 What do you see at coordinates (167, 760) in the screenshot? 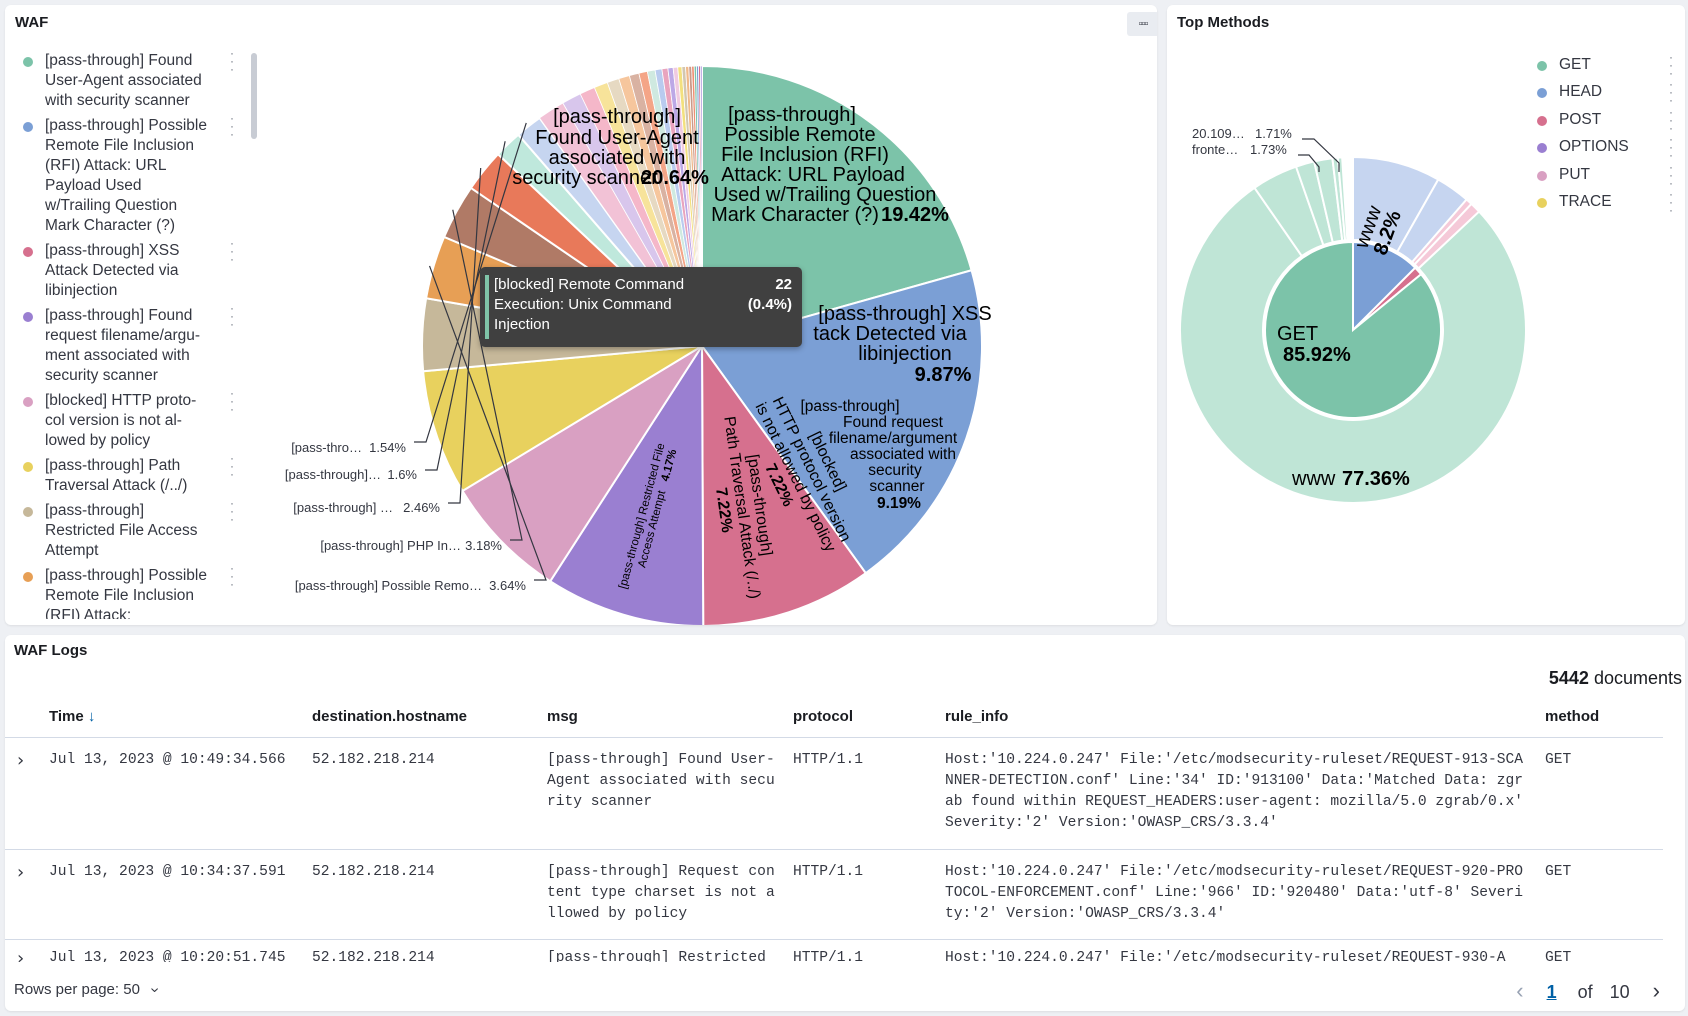
I see `cell-time: Jul 13, 2023 @ 10:49:34.566` at bounding box center [167, 760].